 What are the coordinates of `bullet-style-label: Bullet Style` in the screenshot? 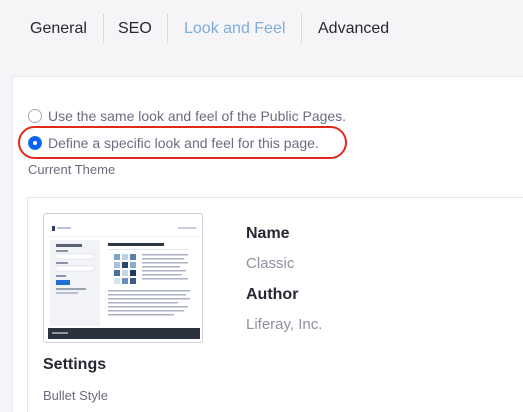 It's located at (76, 395).